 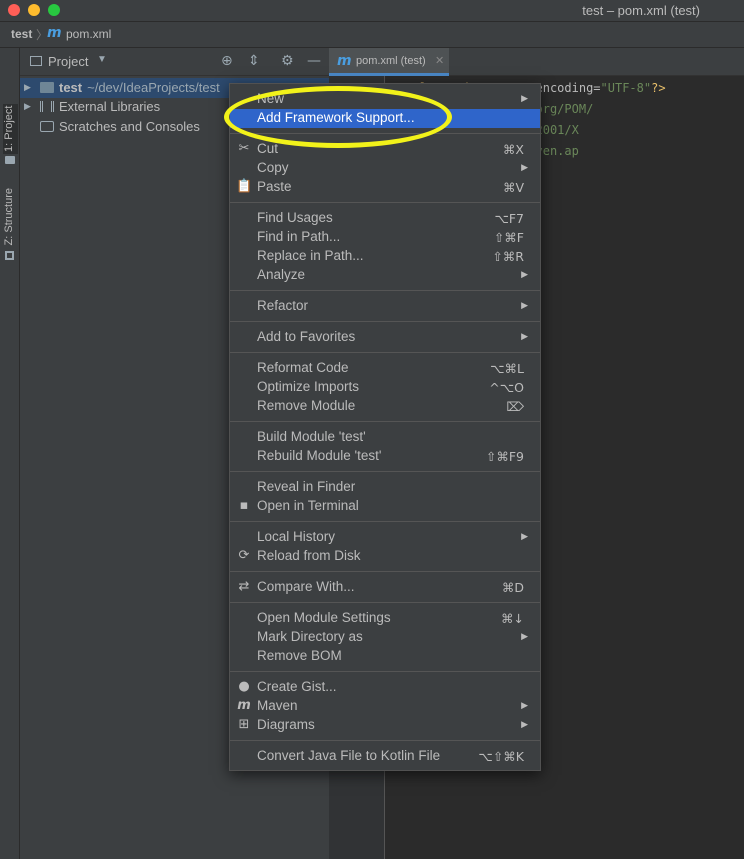 What do you see at coordinates (385, 149) in the screenshot?
I see `menu-item-cut: ✂ Cut ⌘X` at bounding box center [385, 149].